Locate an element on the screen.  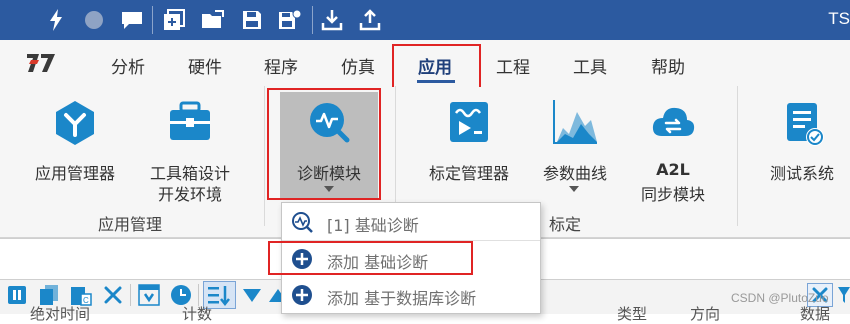
a2l-label-line2: 同步模块 is located at coordinates (672, 194).